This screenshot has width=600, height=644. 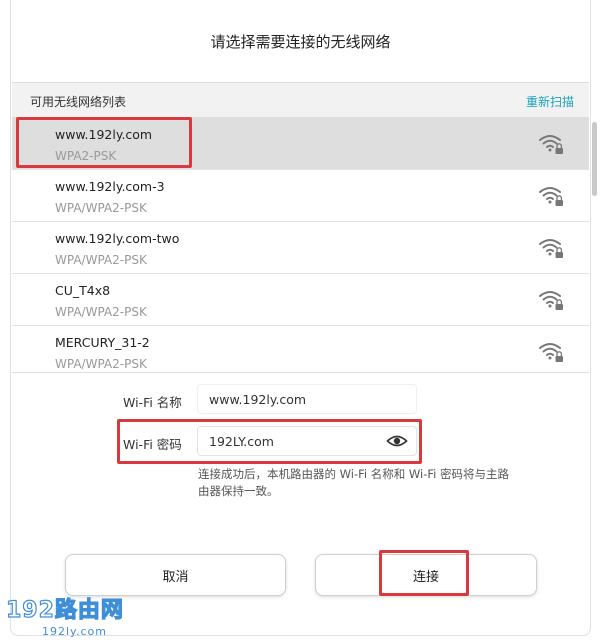 I want to click on wifi-name-field: www.192ly.com, so click(x=307, y=399).